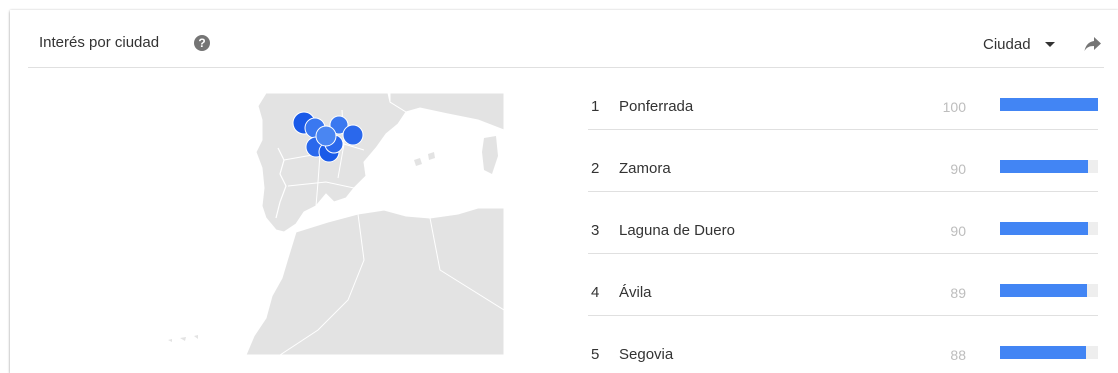  What do you see at coordinates (677, 230) in the screenshot?
I see `city-name: Laguna de Duero` at bounding box center [677, 230].